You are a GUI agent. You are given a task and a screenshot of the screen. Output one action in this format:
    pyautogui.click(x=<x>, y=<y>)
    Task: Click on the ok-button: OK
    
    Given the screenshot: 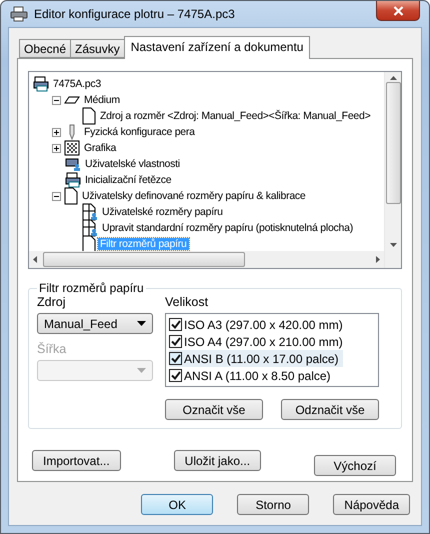 What is the action you would take?
    pyautogui.click(x=177, y=504)
    